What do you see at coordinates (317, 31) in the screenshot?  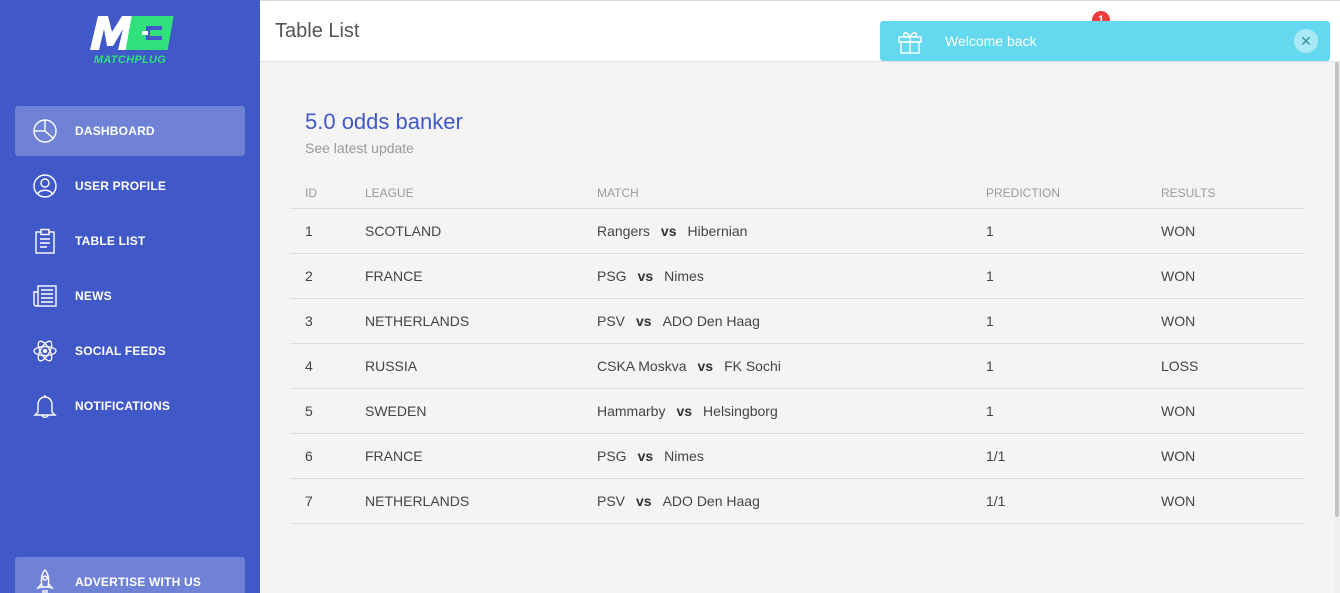 I see `page-title: Table List` at bounding box center [317, 31].